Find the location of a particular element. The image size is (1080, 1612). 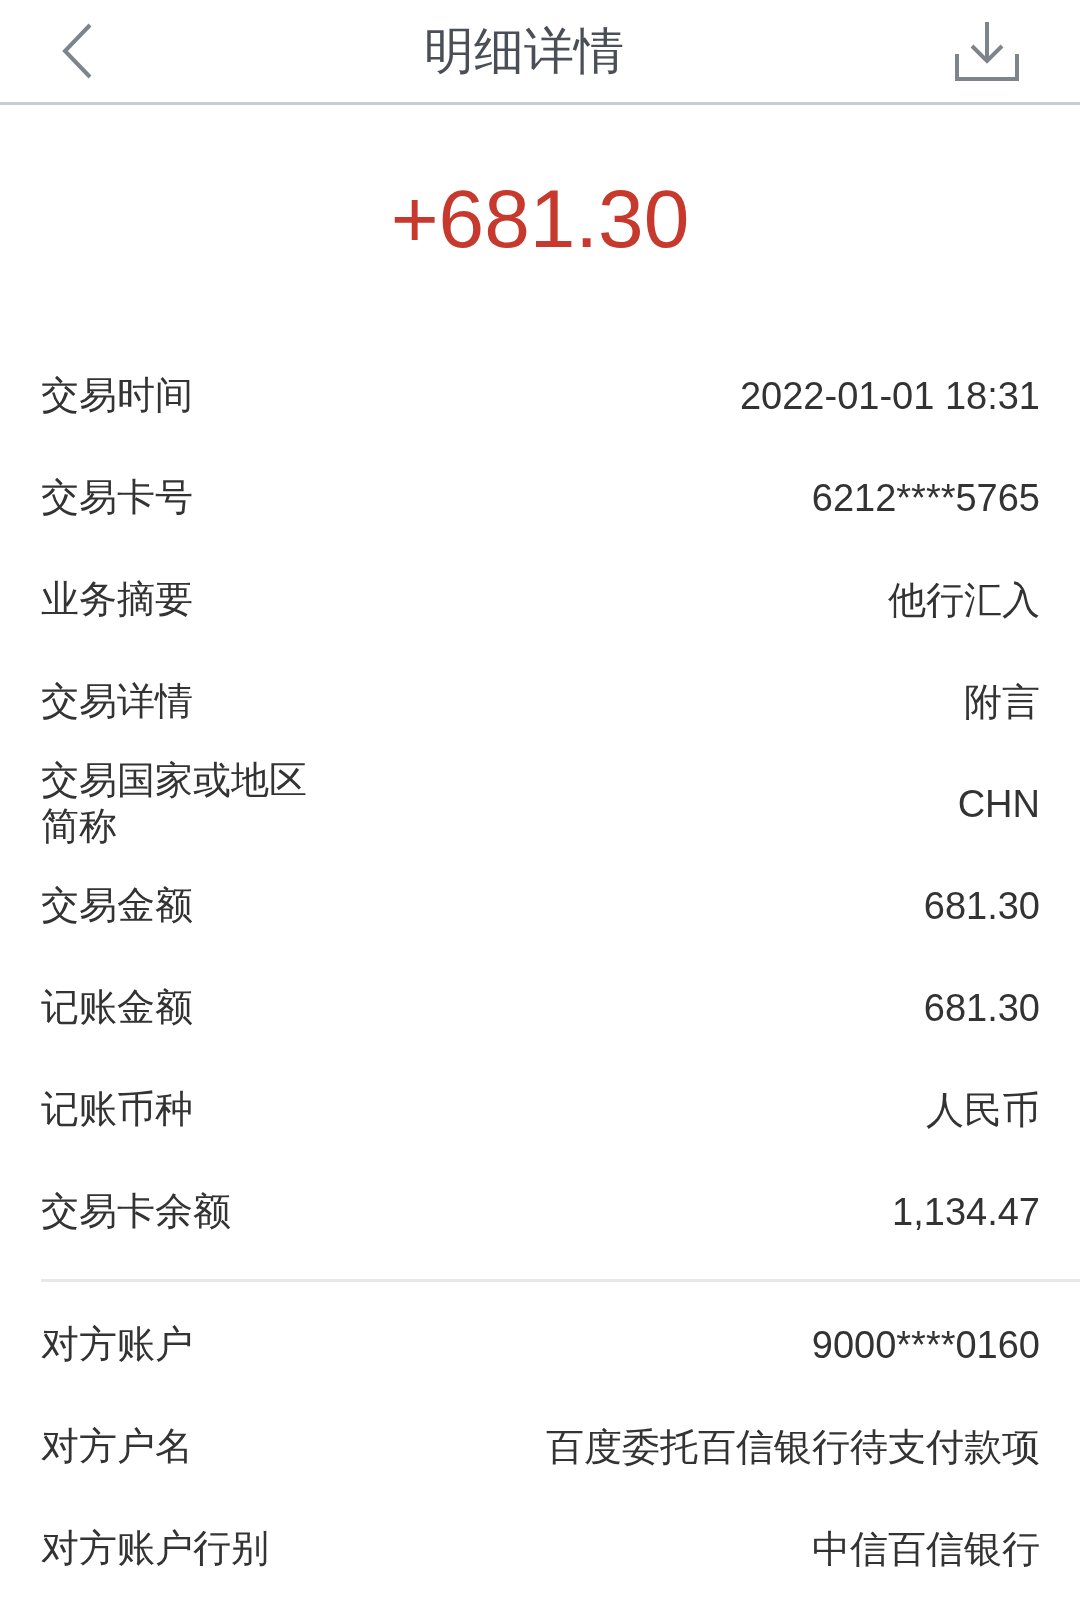

field-value: 中信百信银行 is located at coordinates (926, 1549).